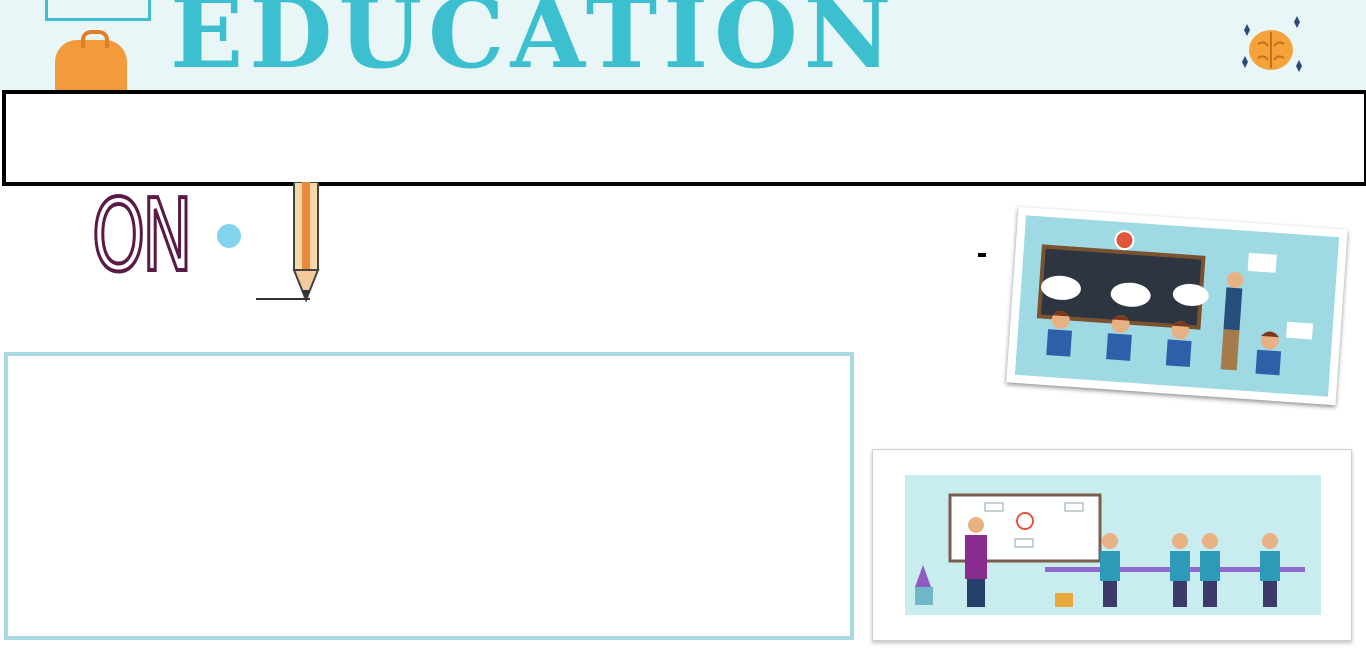  What do you see at coordinates (91, 61) in the screenshot?
I see `backpack-icon` at bounding box center [91, 61].